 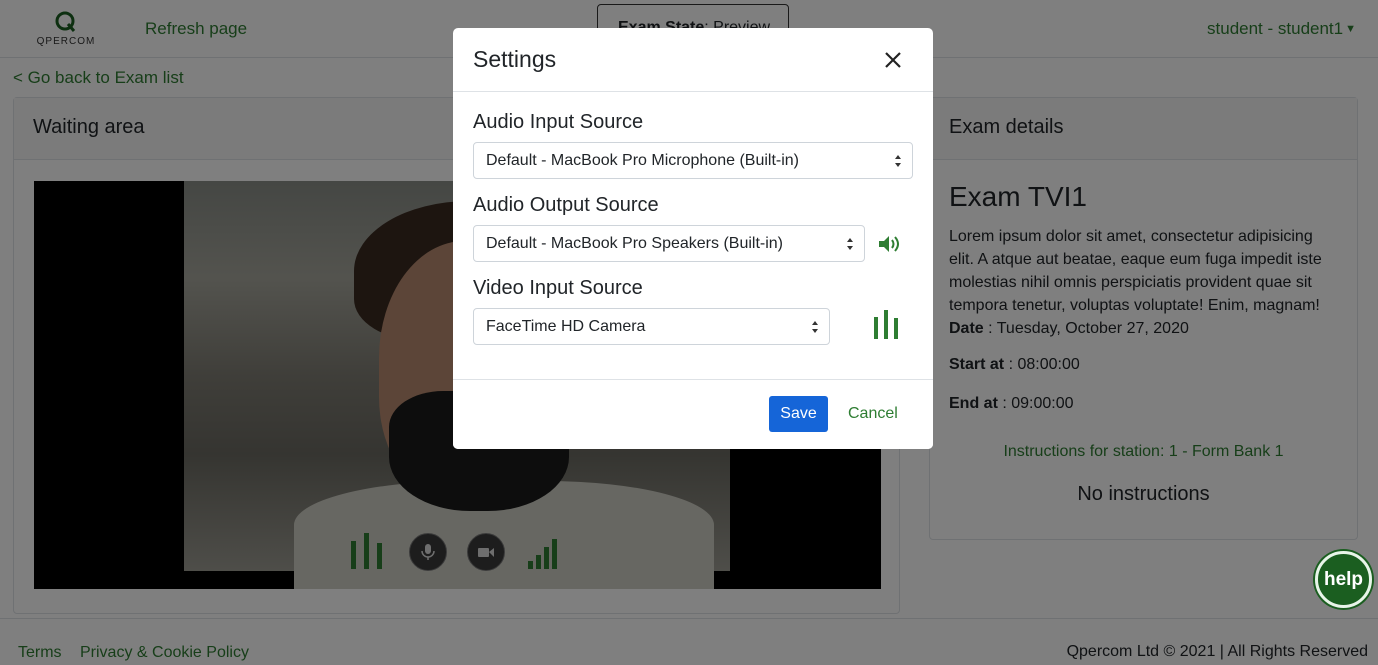 What do you see at coordinates (1343, 579) in the screenshot?
I see `help-button: help` at bounding box center [1343, 579].